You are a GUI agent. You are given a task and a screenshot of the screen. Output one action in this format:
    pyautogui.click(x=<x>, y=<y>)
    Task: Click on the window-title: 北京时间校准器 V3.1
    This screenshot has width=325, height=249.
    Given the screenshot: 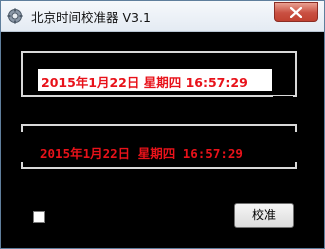 What is the action you would take?
    pyautogui.click(x=91, y=17)
    